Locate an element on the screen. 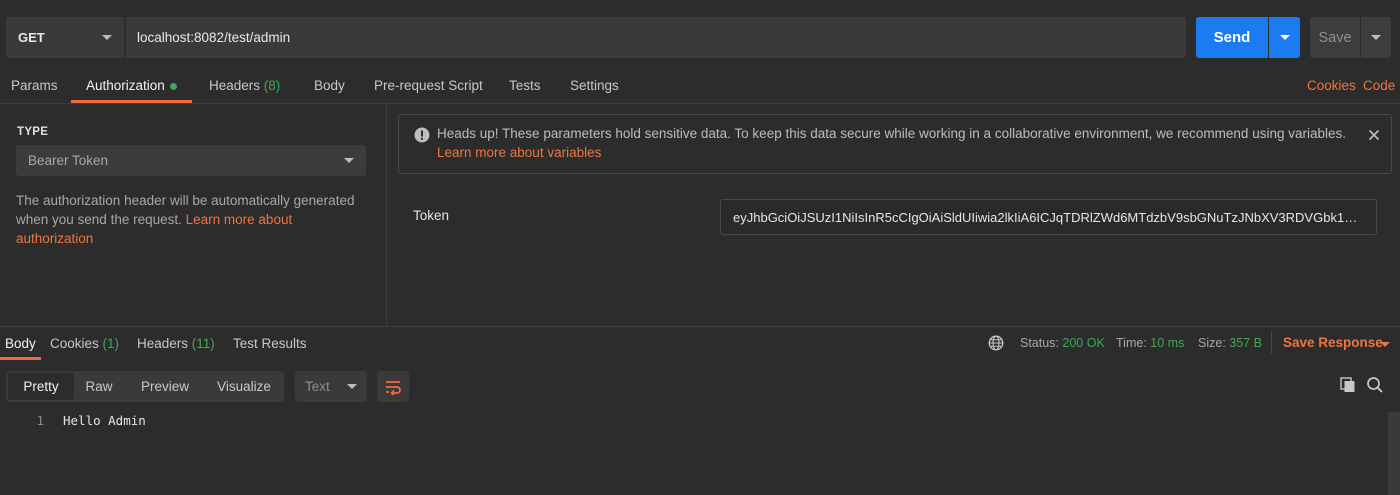 This screenshot has height=495, width=1400. copy-icon is located at coordinates (1348, 385).